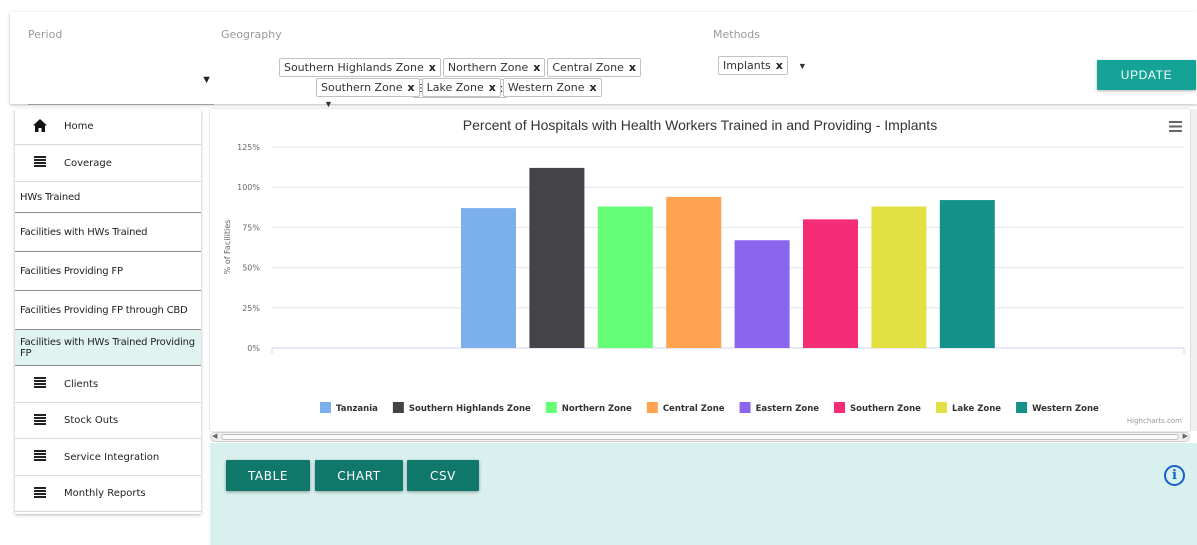 The image size is (1197, 545). What do you see at coordinates (359, 67) in the screenshot?
I see `filter-chip: Southern Highlands Zone x` at bounding box center [359, 67].